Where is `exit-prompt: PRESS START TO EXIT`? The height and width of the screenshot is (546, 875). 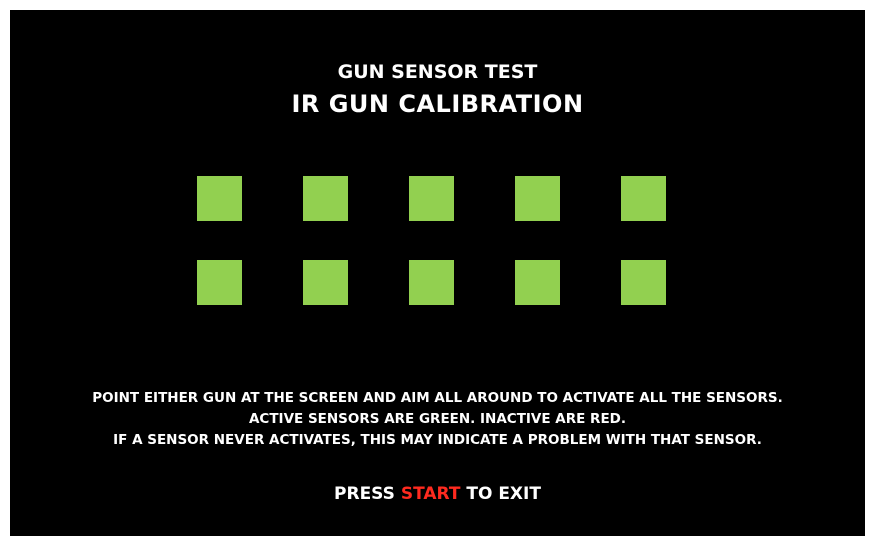 exit-prompt: PRESS START TO EXIT is located at coordinates (437, 494).